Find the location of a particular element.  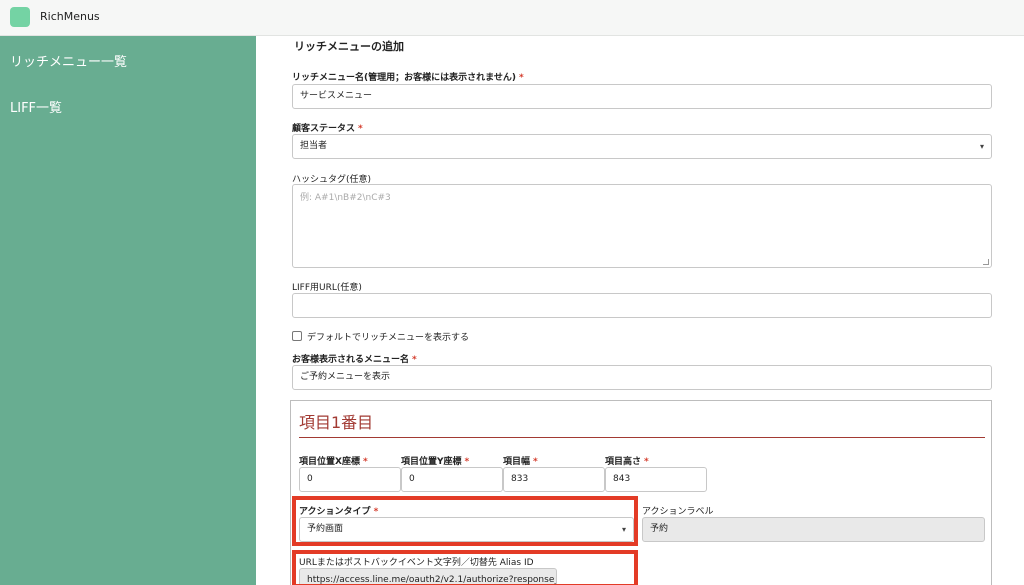

liff-url-input is located at coordinates (642, 305).